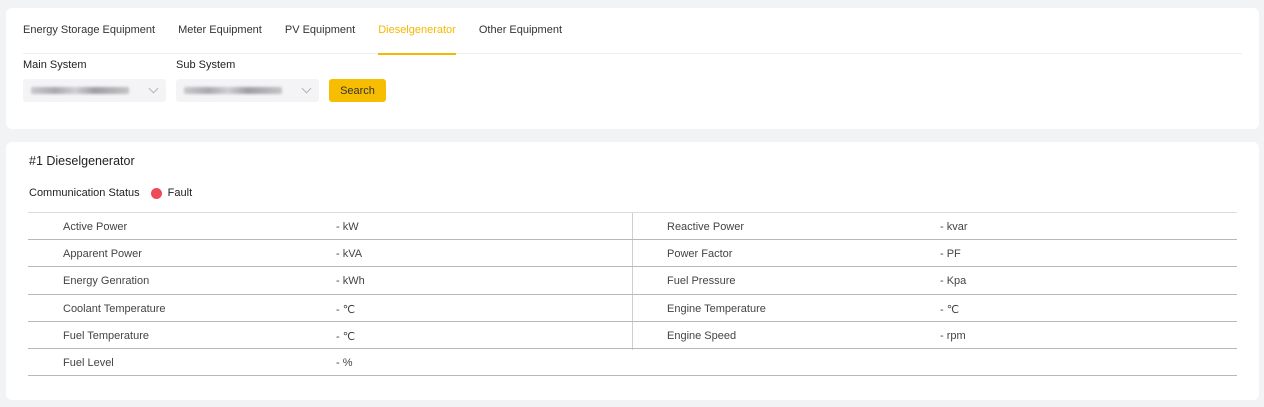 This screenshot has height=407, width=1264. I want to click on metric-label: Coolant Temperature, so click(114, 308).